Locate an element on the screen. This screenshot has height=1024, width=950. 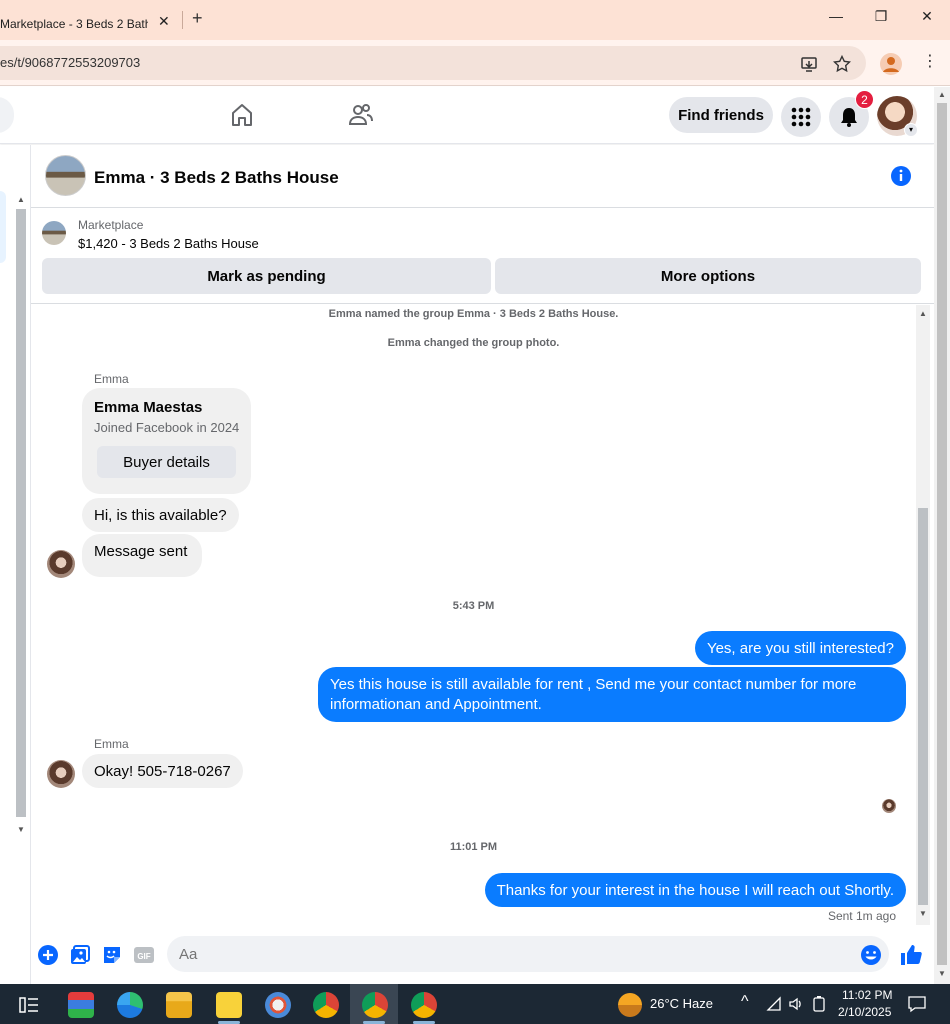
chrome-active-icon is located at coordinates (375, 1005).